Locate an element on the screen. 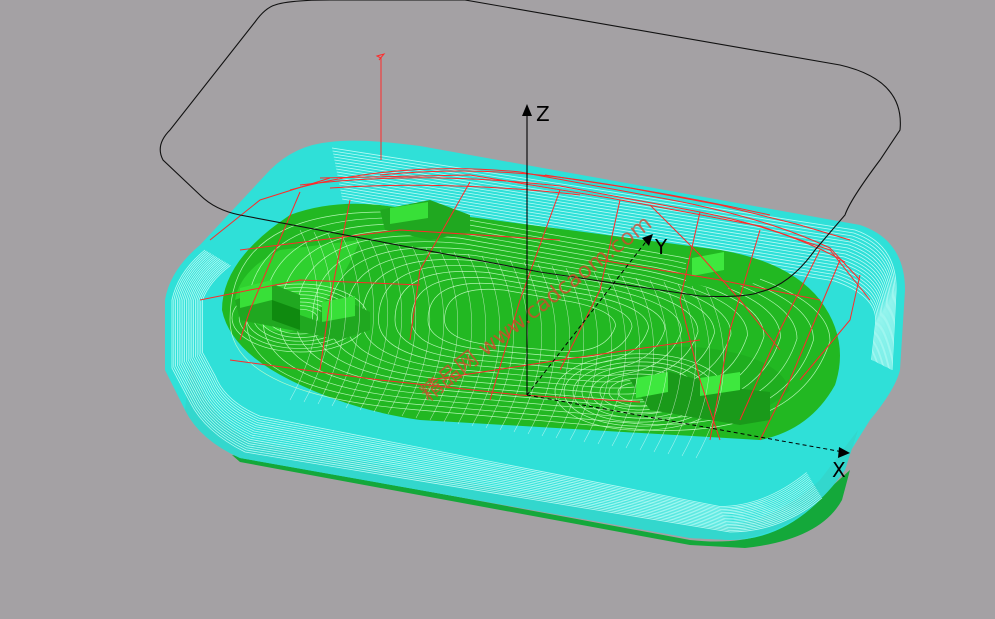 The height and width of the screenshot is (619, 995). z-axis-arrow is located at coordinates (527, 110).